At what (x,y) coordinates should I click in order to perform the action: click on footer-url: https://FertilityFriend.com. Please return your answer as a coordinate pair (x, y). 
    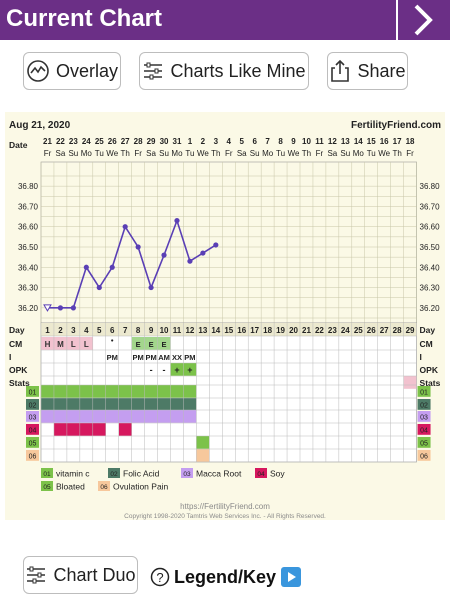
    Looking at the image, I should click on (225, 506).